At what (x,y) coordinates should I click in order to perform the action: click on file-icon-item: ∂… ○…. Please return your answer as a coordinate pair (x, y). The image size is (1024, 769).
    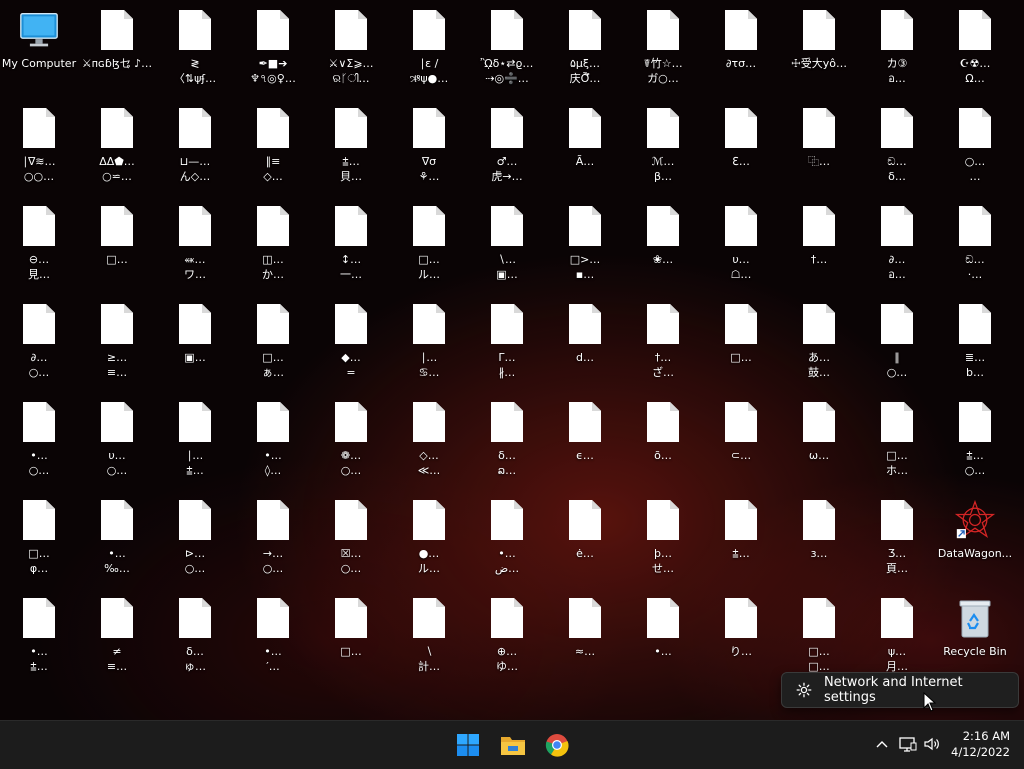
    Looking at the image, I should click on (39, 345).